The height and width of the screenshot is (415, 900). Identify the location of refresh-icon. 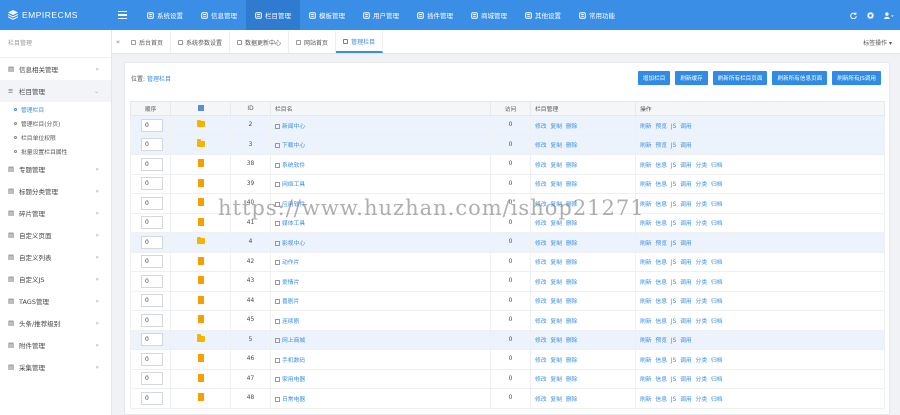
(853, 15).